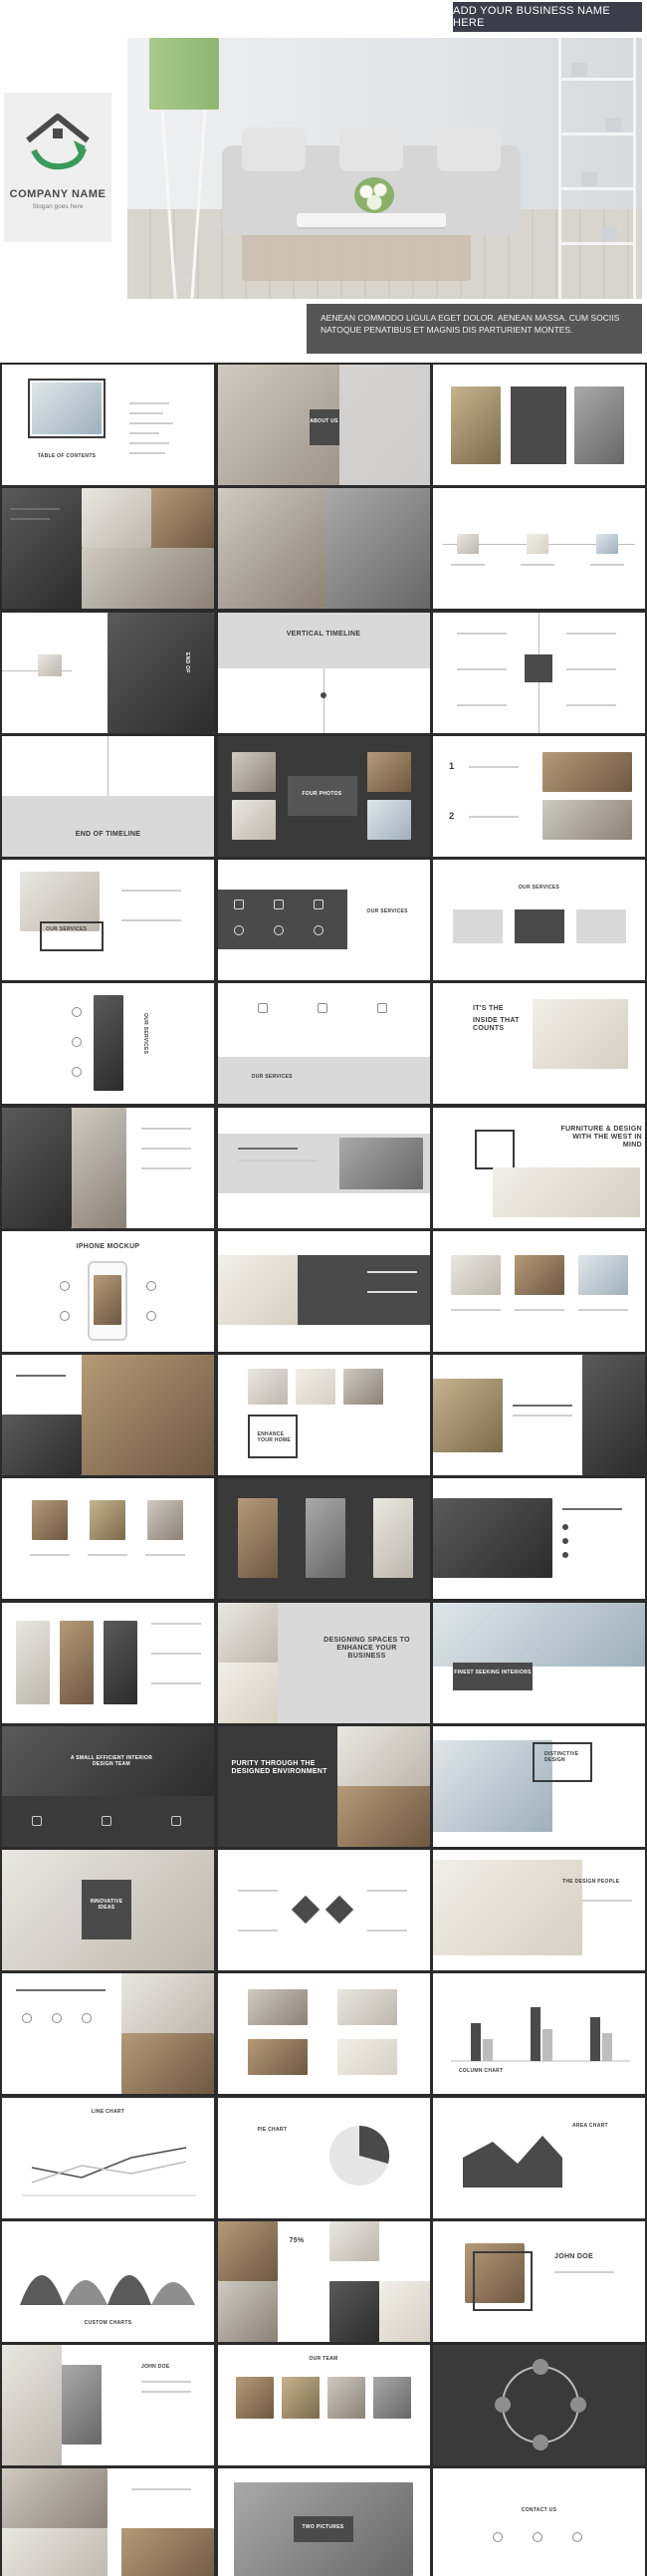 The image size is (647, 2576). What do you see at coordinates (58, 142) in the screenshot?
I see `house-logo-icon` at bounding box center [58, 142].